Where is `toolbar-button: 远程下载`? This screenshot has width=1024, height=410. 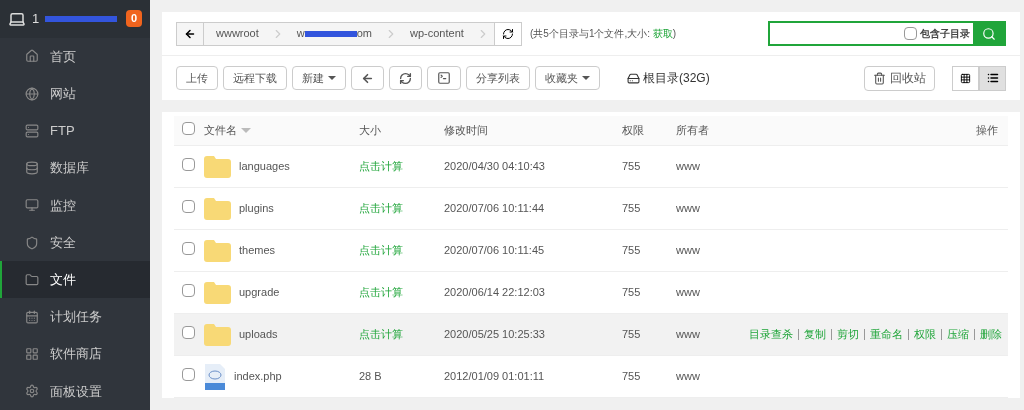 toolbar-button: 远程下载 is located at coordinates (255, 78).